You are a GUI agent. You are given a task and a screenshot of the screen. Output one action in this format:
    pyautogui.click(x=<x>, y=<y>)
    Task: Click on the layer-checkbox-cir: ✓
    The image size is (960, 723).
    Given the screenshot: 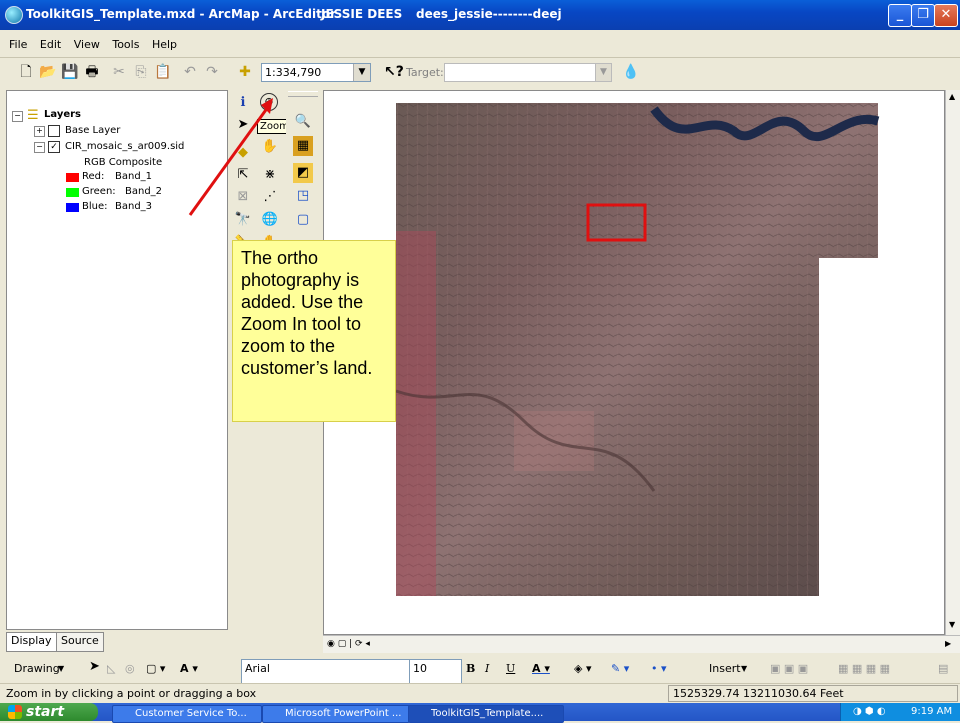 What is the action you would take?
    pyautogui.click(x=54, y=147)
    